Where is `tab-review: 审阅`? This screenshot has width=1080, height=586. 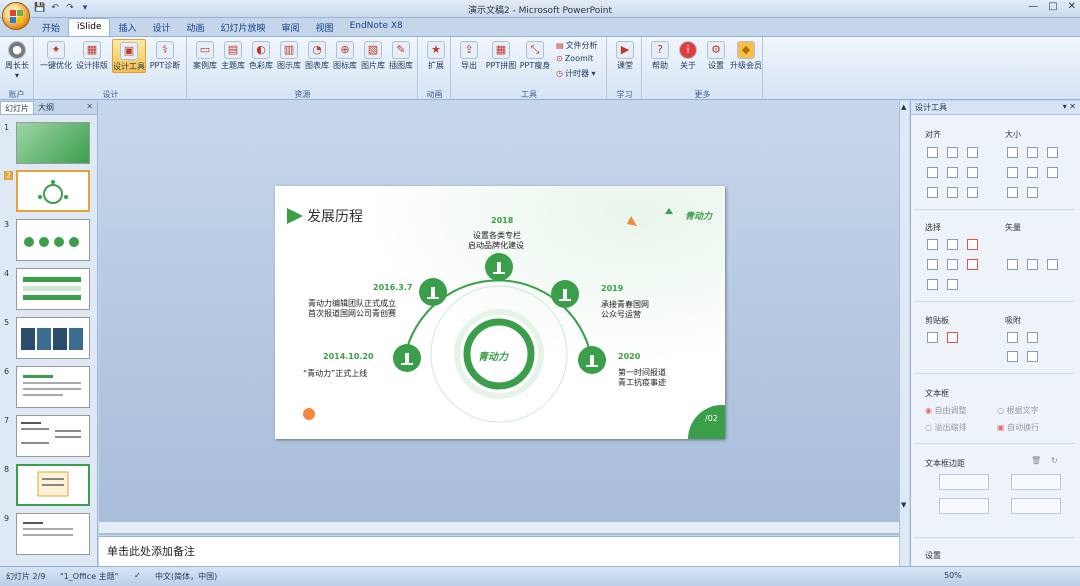
tab-review: 审阅 is located at coordinates (291, 27).